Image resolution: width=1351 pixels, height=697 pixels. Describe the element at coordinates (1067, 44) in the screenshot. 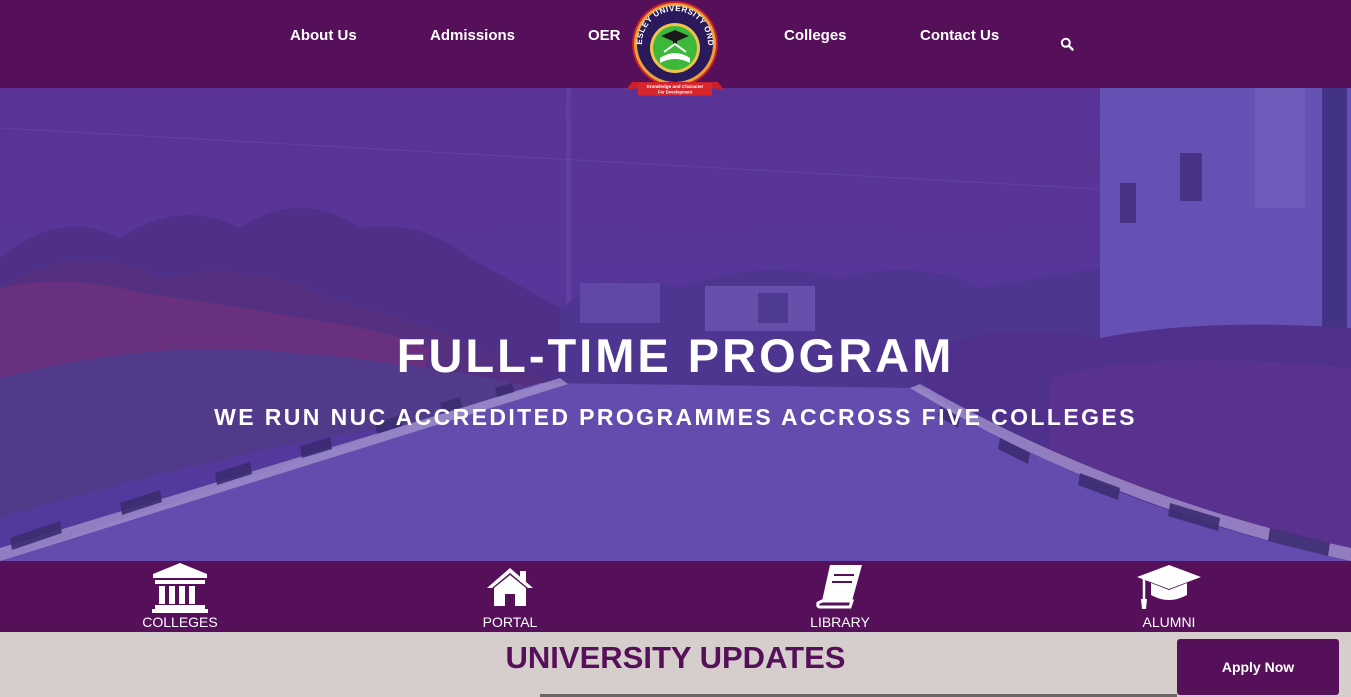

I see `search-icon` at that location.